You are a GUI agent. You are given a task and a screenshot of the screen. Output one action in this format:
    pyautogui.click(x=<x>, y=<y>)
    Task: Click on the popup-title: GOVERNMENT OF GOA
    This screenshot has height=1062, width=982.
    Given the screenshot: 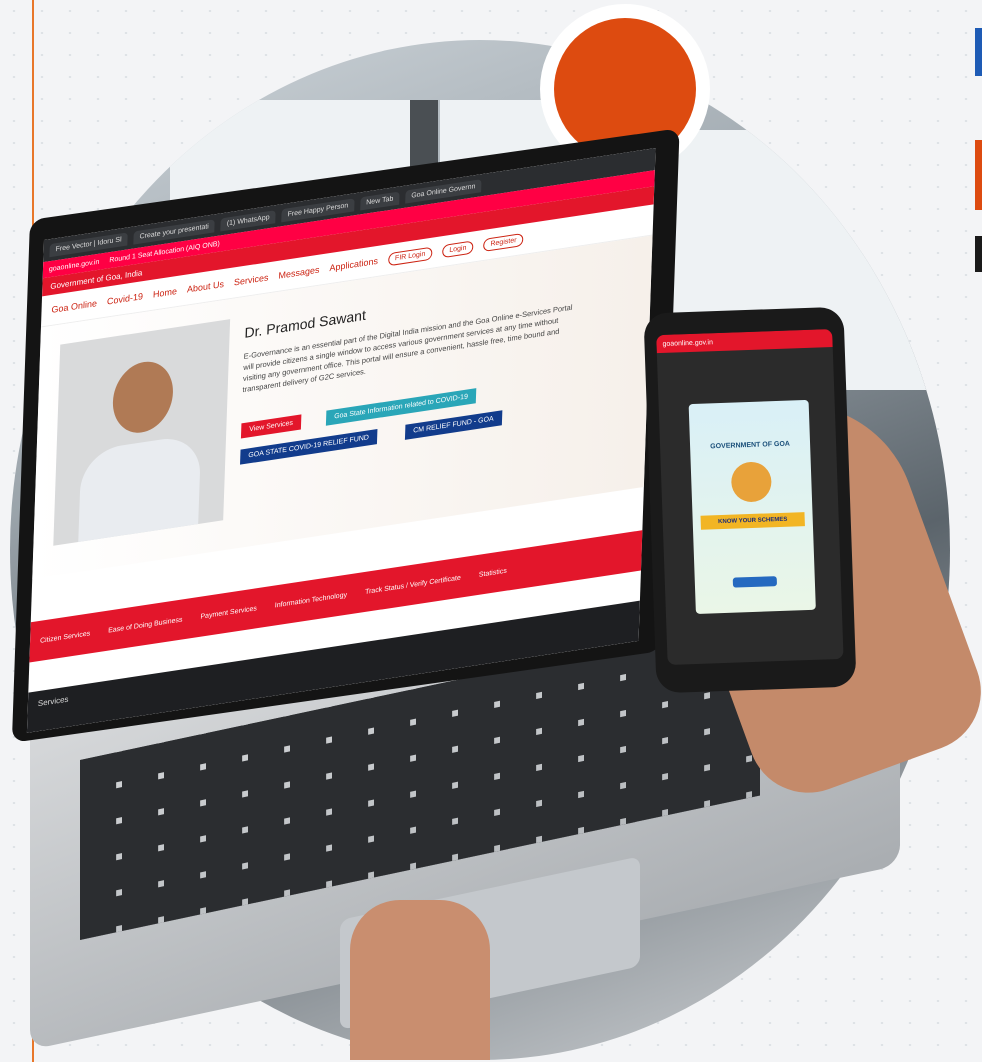 What is the action you would take?
    pyautogui.click(x=750, y=445)
    